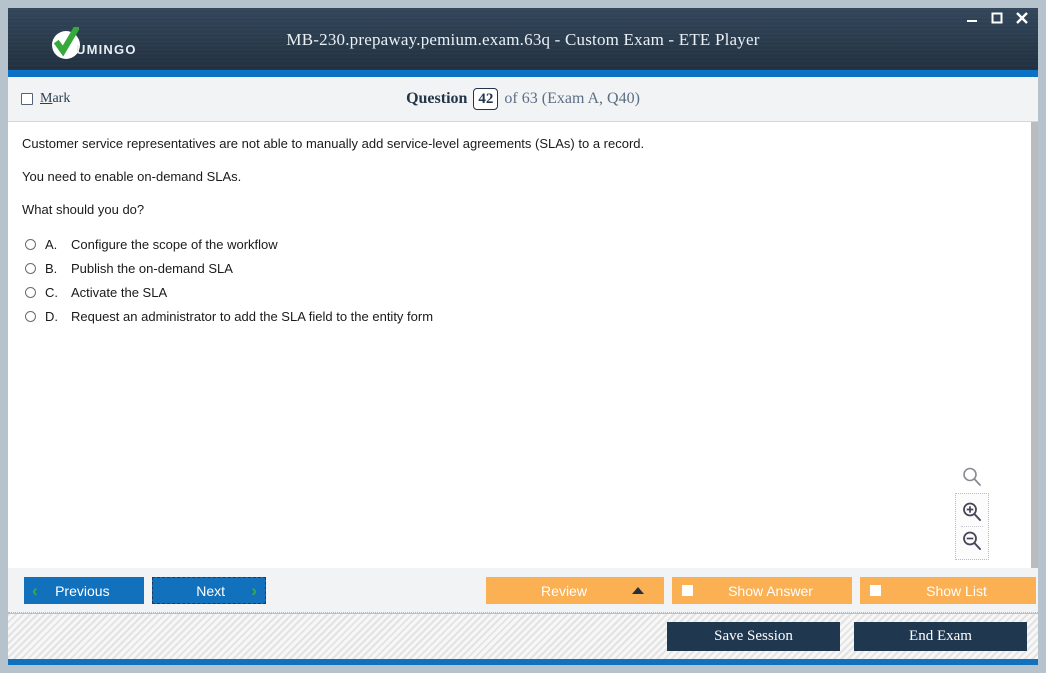 The width and height of the screenshot is (1046, 673). I want to click on minimize-icon, so click(972, 18).